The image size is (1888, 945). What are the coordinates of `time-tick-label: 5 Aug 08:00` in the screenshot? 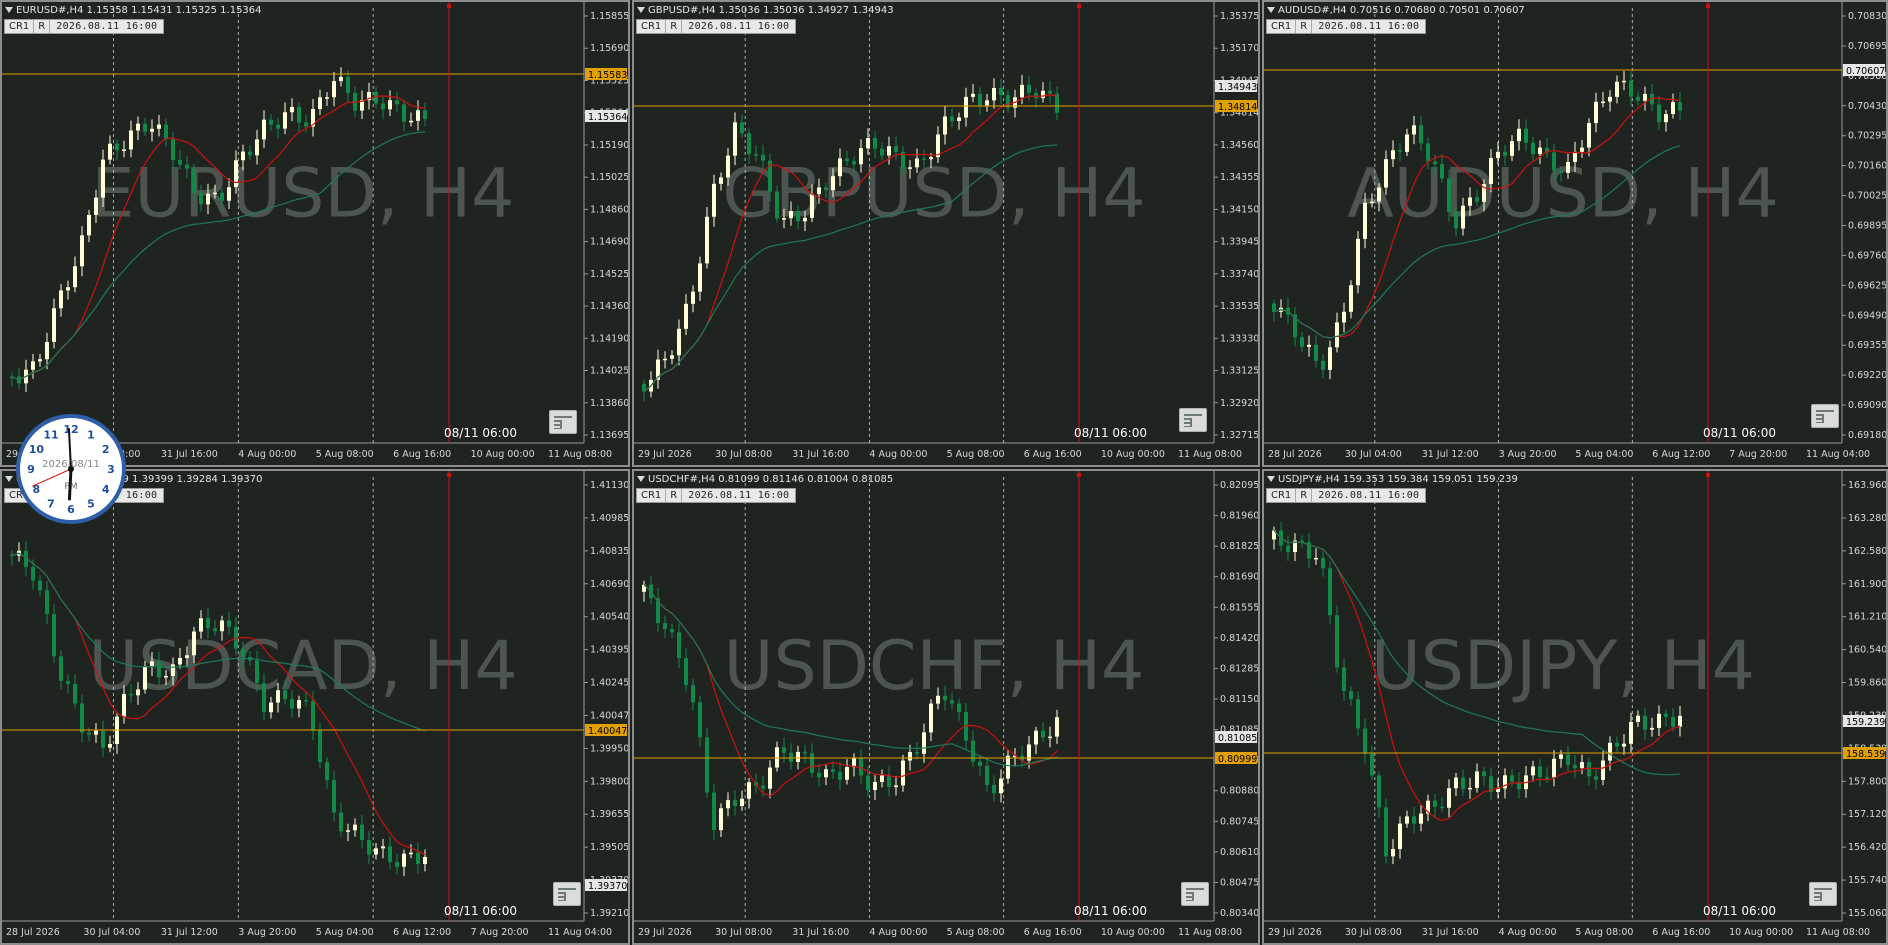 It's located at (345, 454).